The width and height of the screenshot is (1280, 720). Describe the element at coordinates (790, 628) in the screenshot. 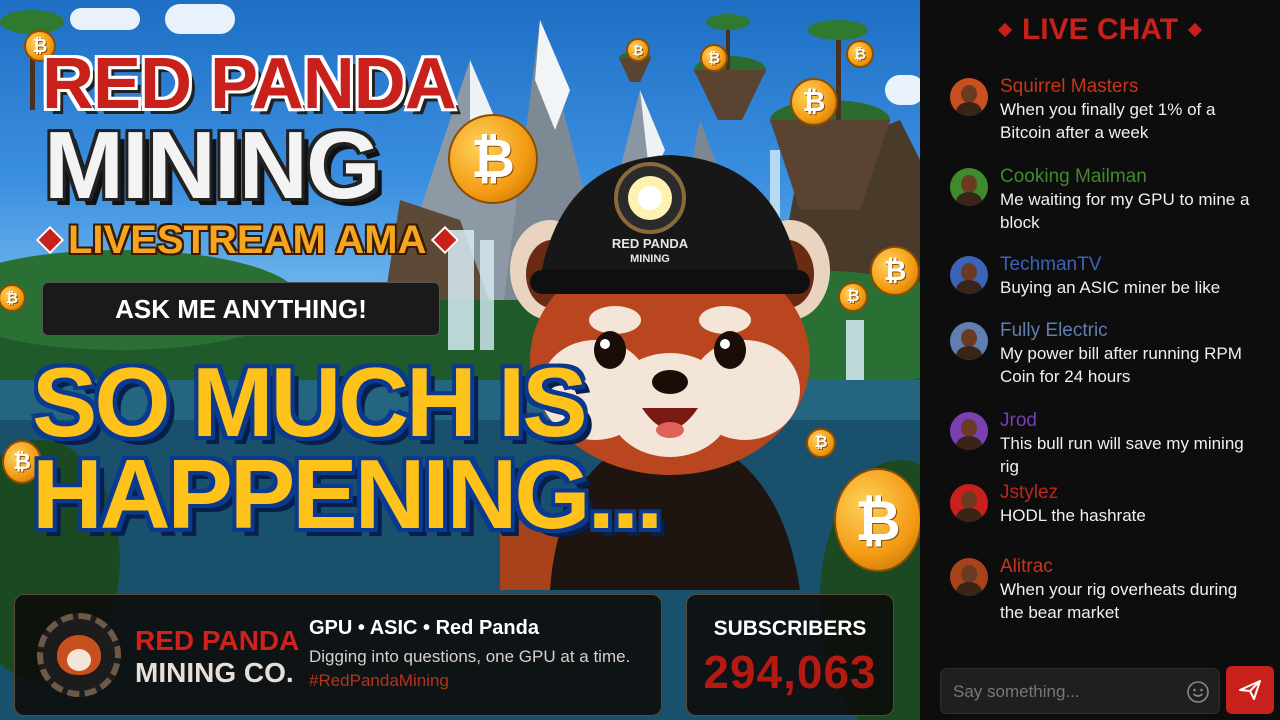

I see `subscribers-label: SUBSCRIBERS` at that location.